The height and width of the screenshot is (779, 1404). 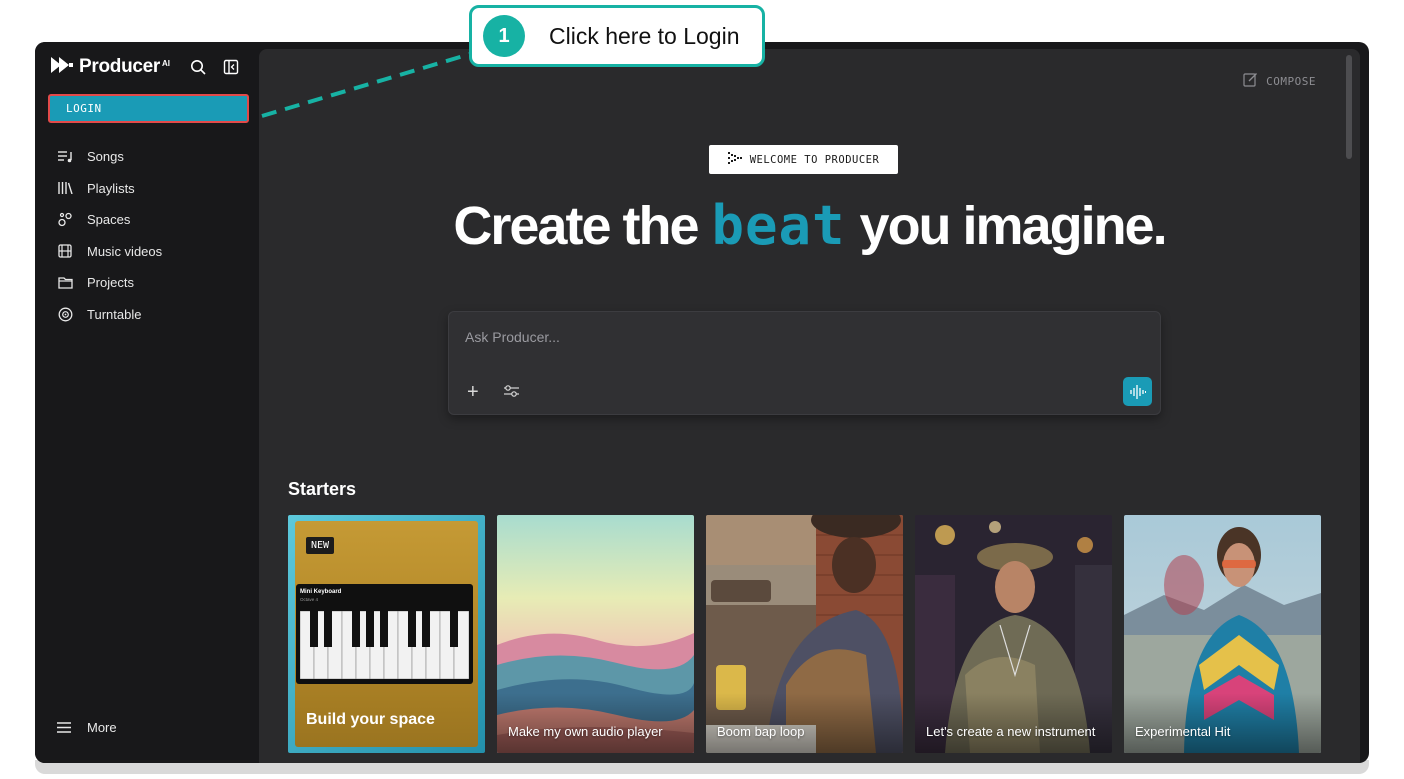 I want to click on film-icon, so click(x=65, y=251).